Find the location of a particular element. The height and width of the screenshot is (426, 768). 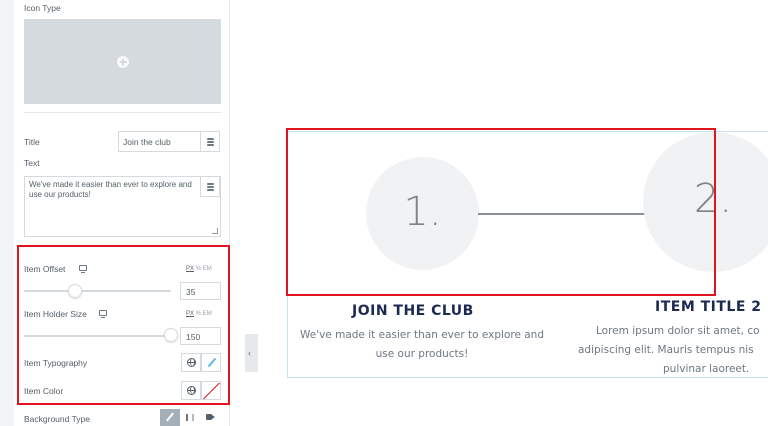

background-type-label: Background Type is located at coordinates (57, 419).